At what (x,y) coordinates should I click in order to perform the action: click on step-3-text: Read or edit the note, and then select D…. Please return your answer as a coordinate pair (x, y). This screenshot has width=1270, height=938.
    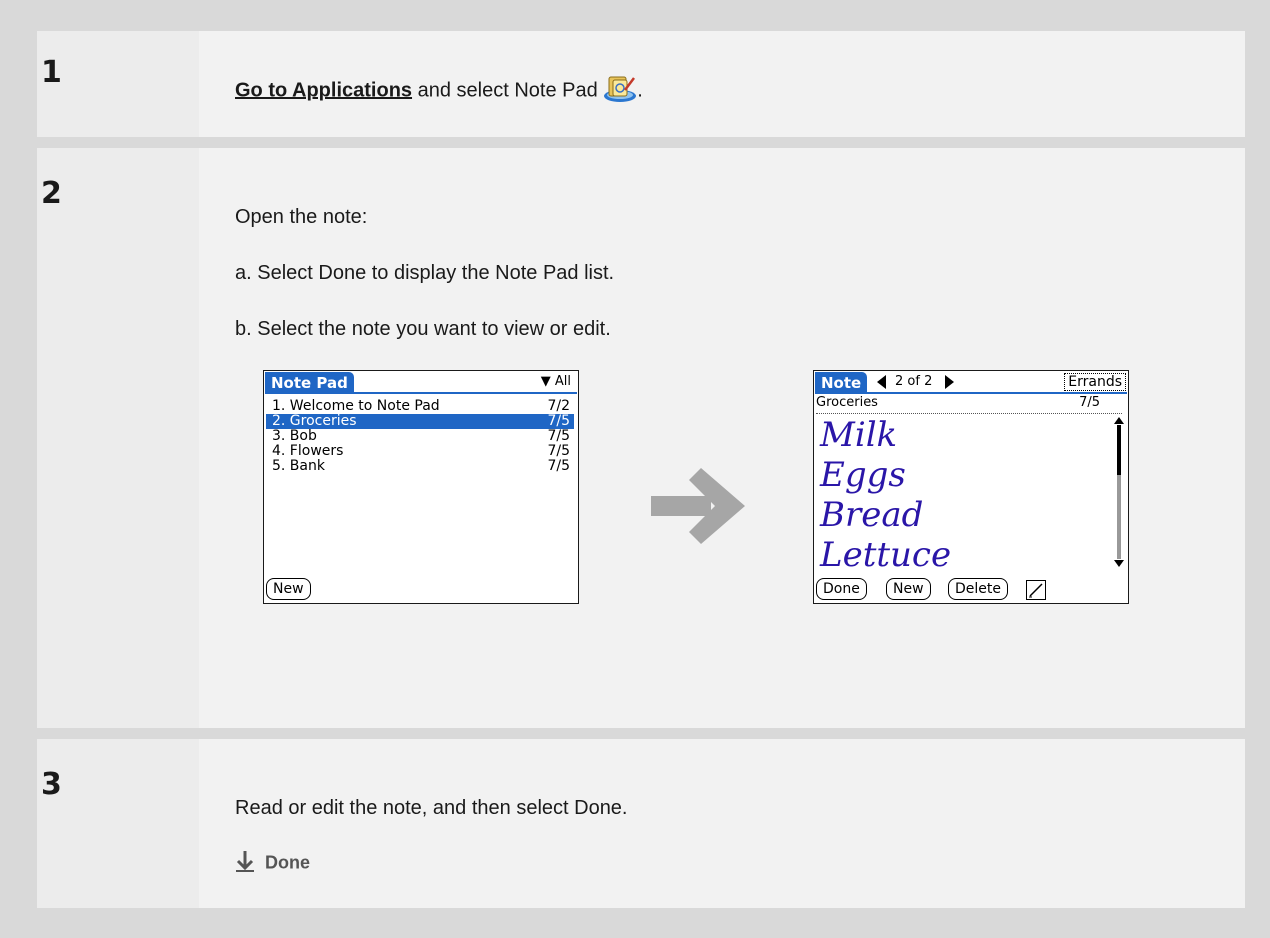
    Looking at the image, I should click on (431, 808).